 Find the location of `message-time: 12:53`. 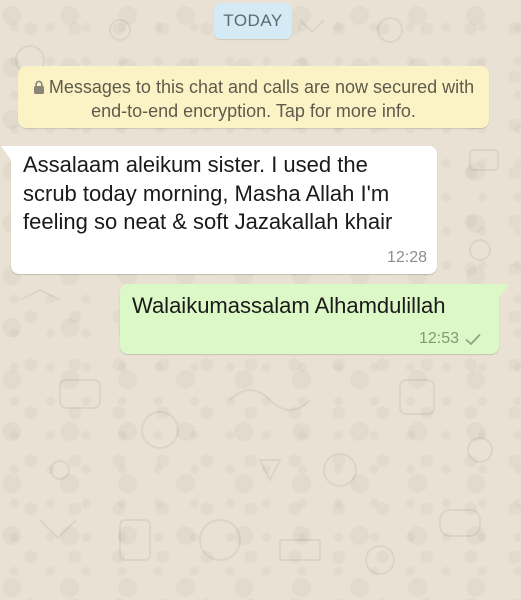

message-time: 12:53 is located at coordinates (438, 338).